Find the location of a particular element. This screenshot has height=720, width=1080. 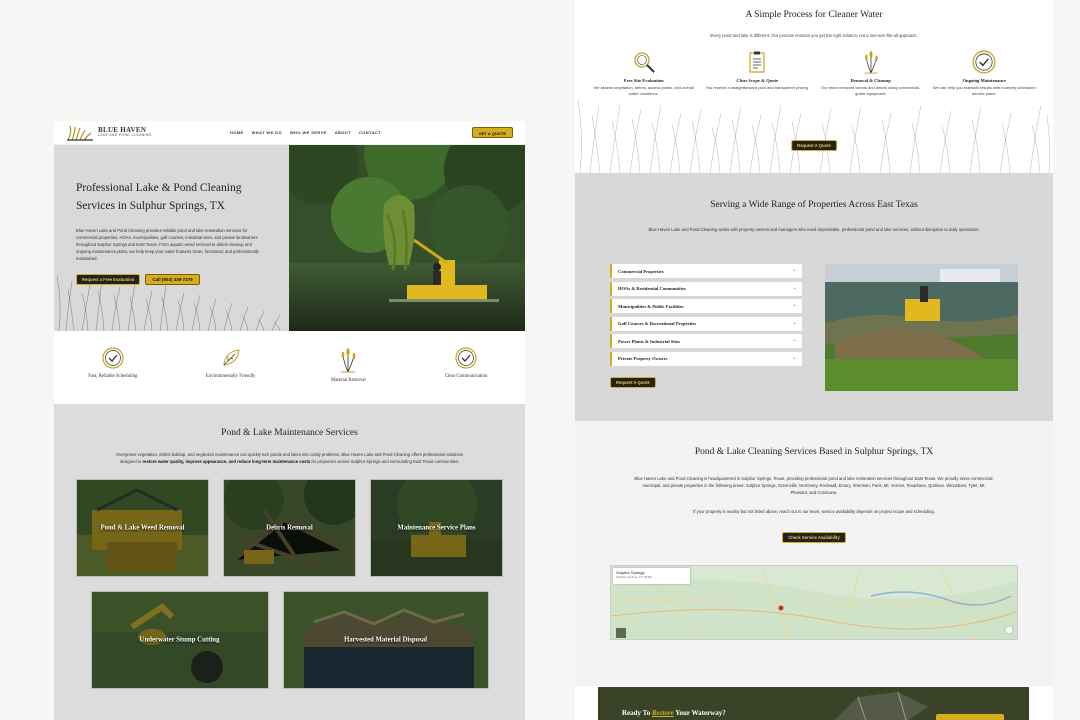

card-label: Harvested Material Disposal is located at coordinates (385, 640).